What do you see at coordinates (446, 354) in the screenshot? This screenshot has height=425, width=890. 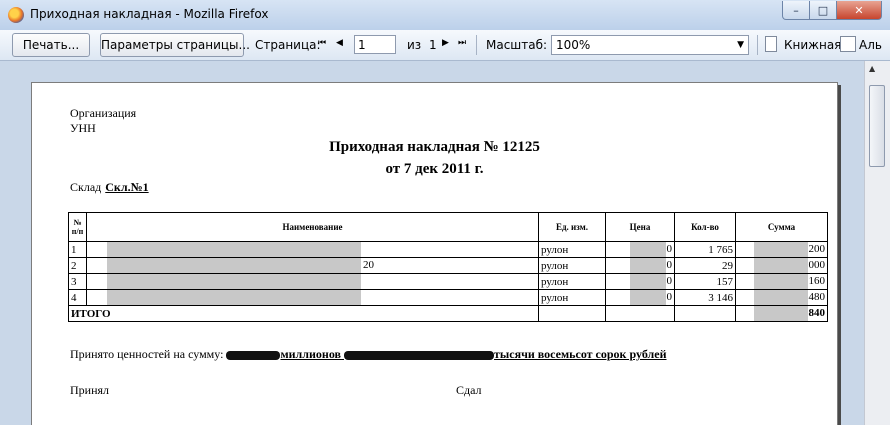 I see `accepted-sum-value: миллионов тысячи восемьсот сорок рублей` at bounding box center [446, 354].